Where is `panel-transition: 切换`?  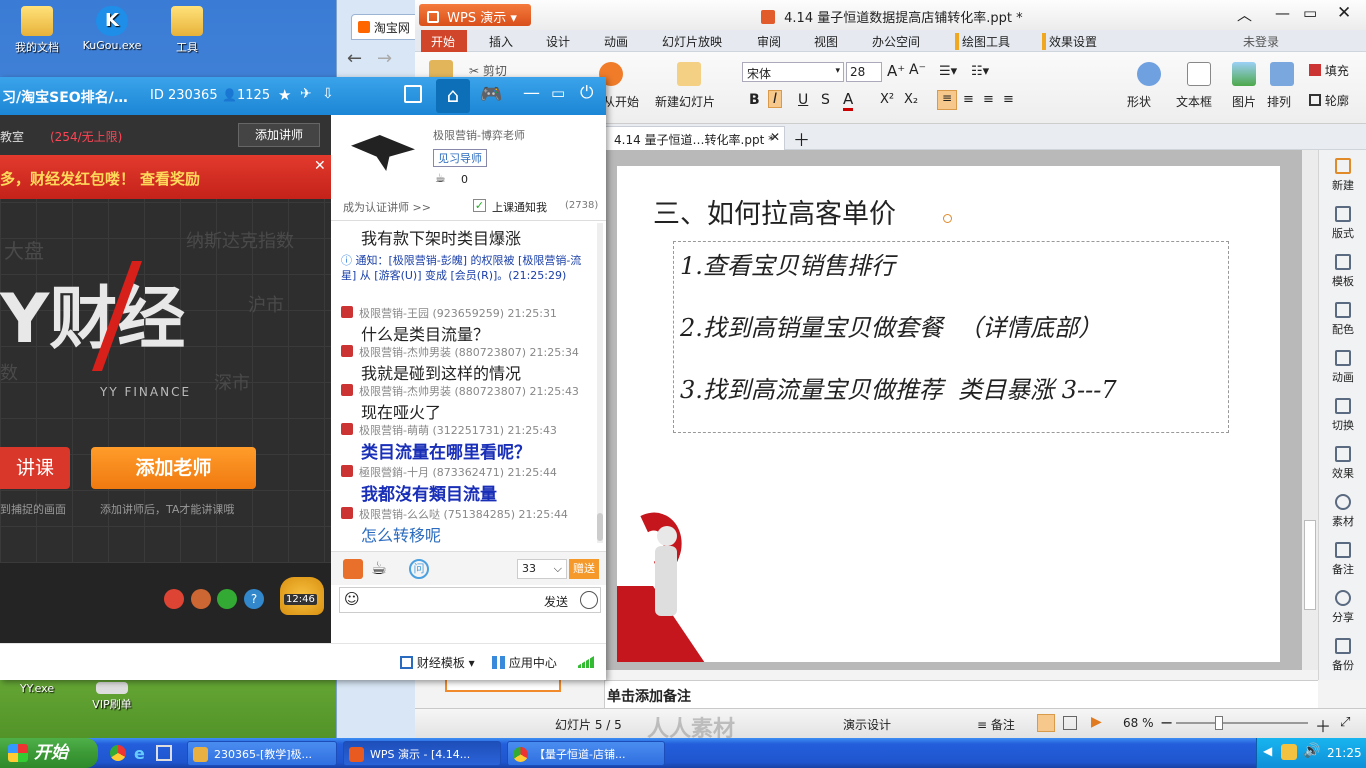 panel-transition: 切换 is located at coordinates (1342, 415).